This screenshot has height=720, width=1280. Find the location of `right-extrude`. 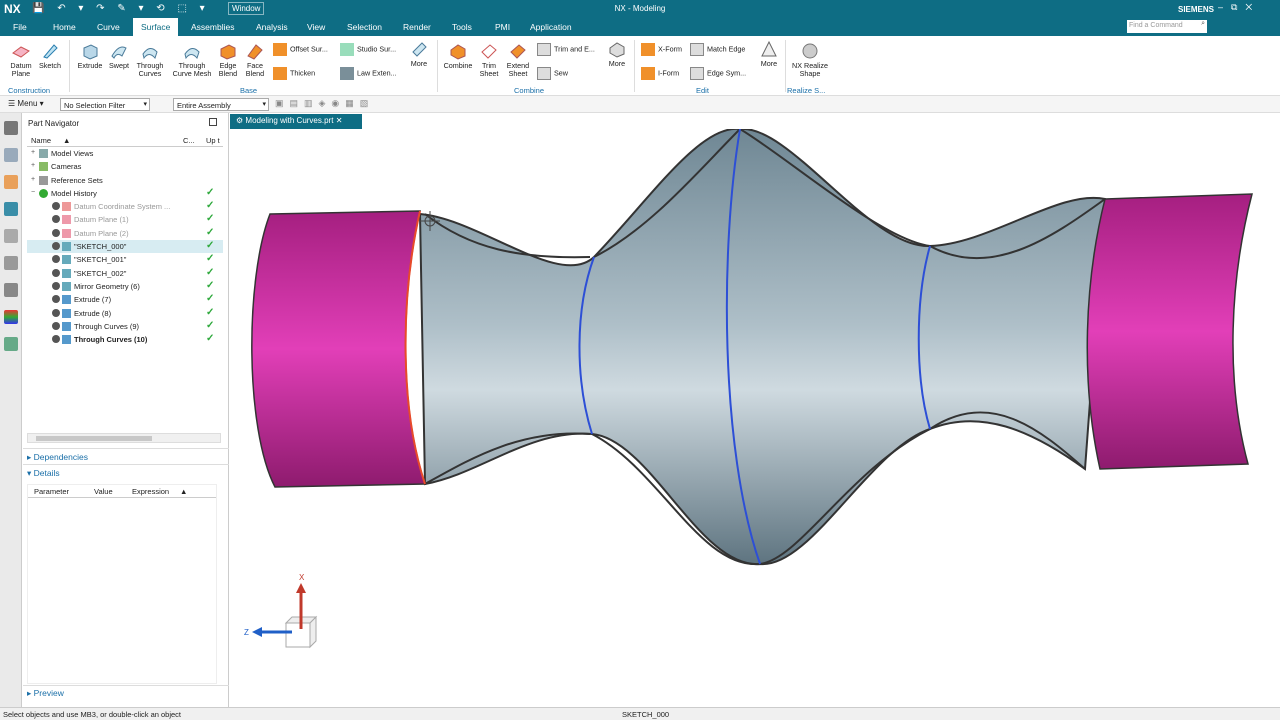

right-extrude is located at coordinates (1169, 331).